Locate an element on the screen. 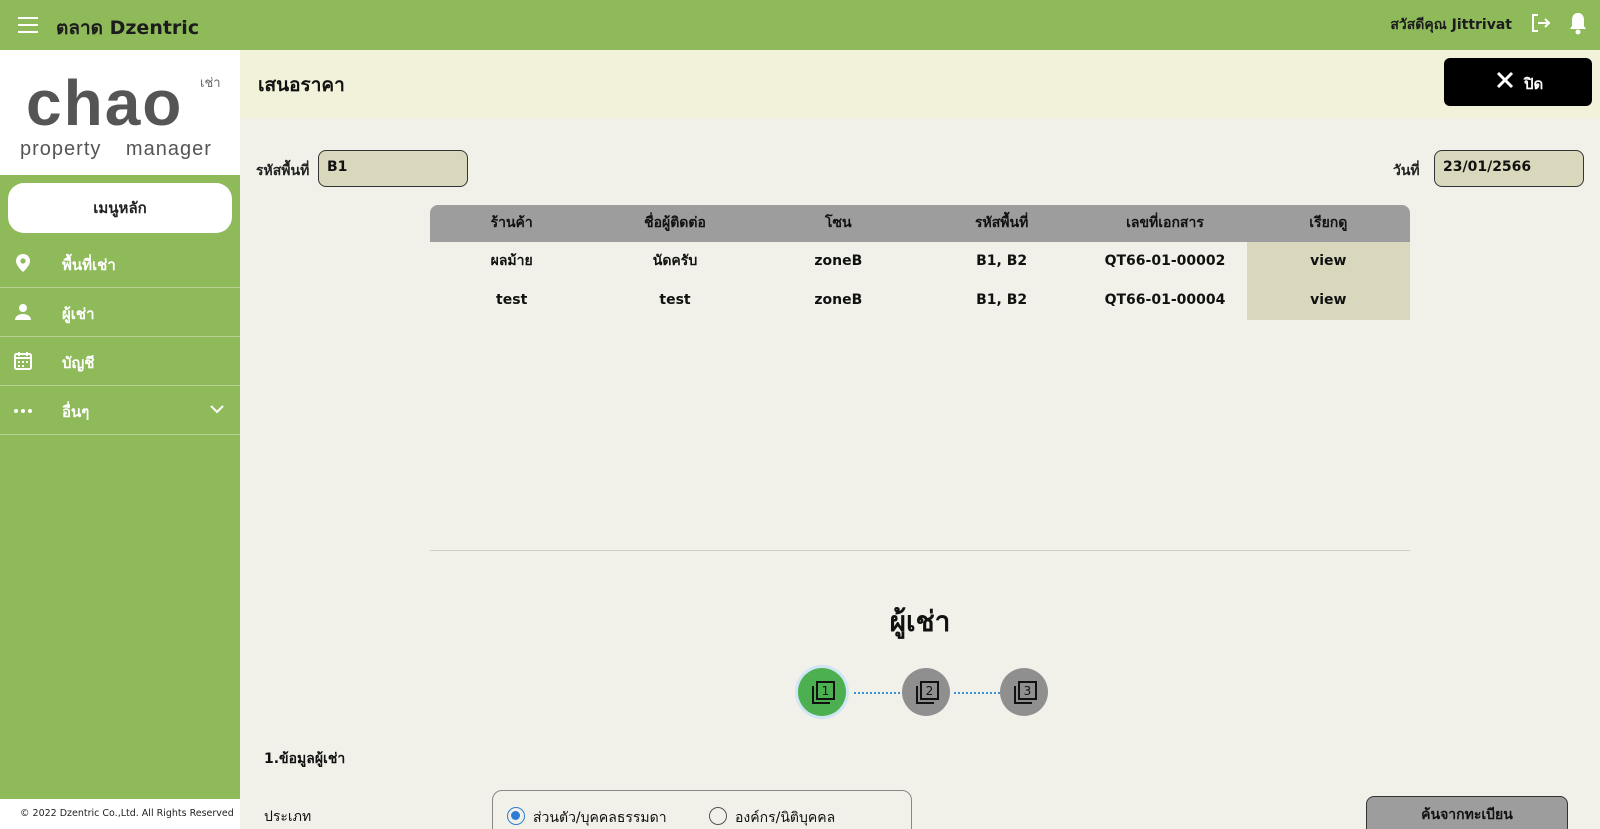 The image size is (1600, 829). step-3-icon: 3 is located at coordinates (1025, 692).